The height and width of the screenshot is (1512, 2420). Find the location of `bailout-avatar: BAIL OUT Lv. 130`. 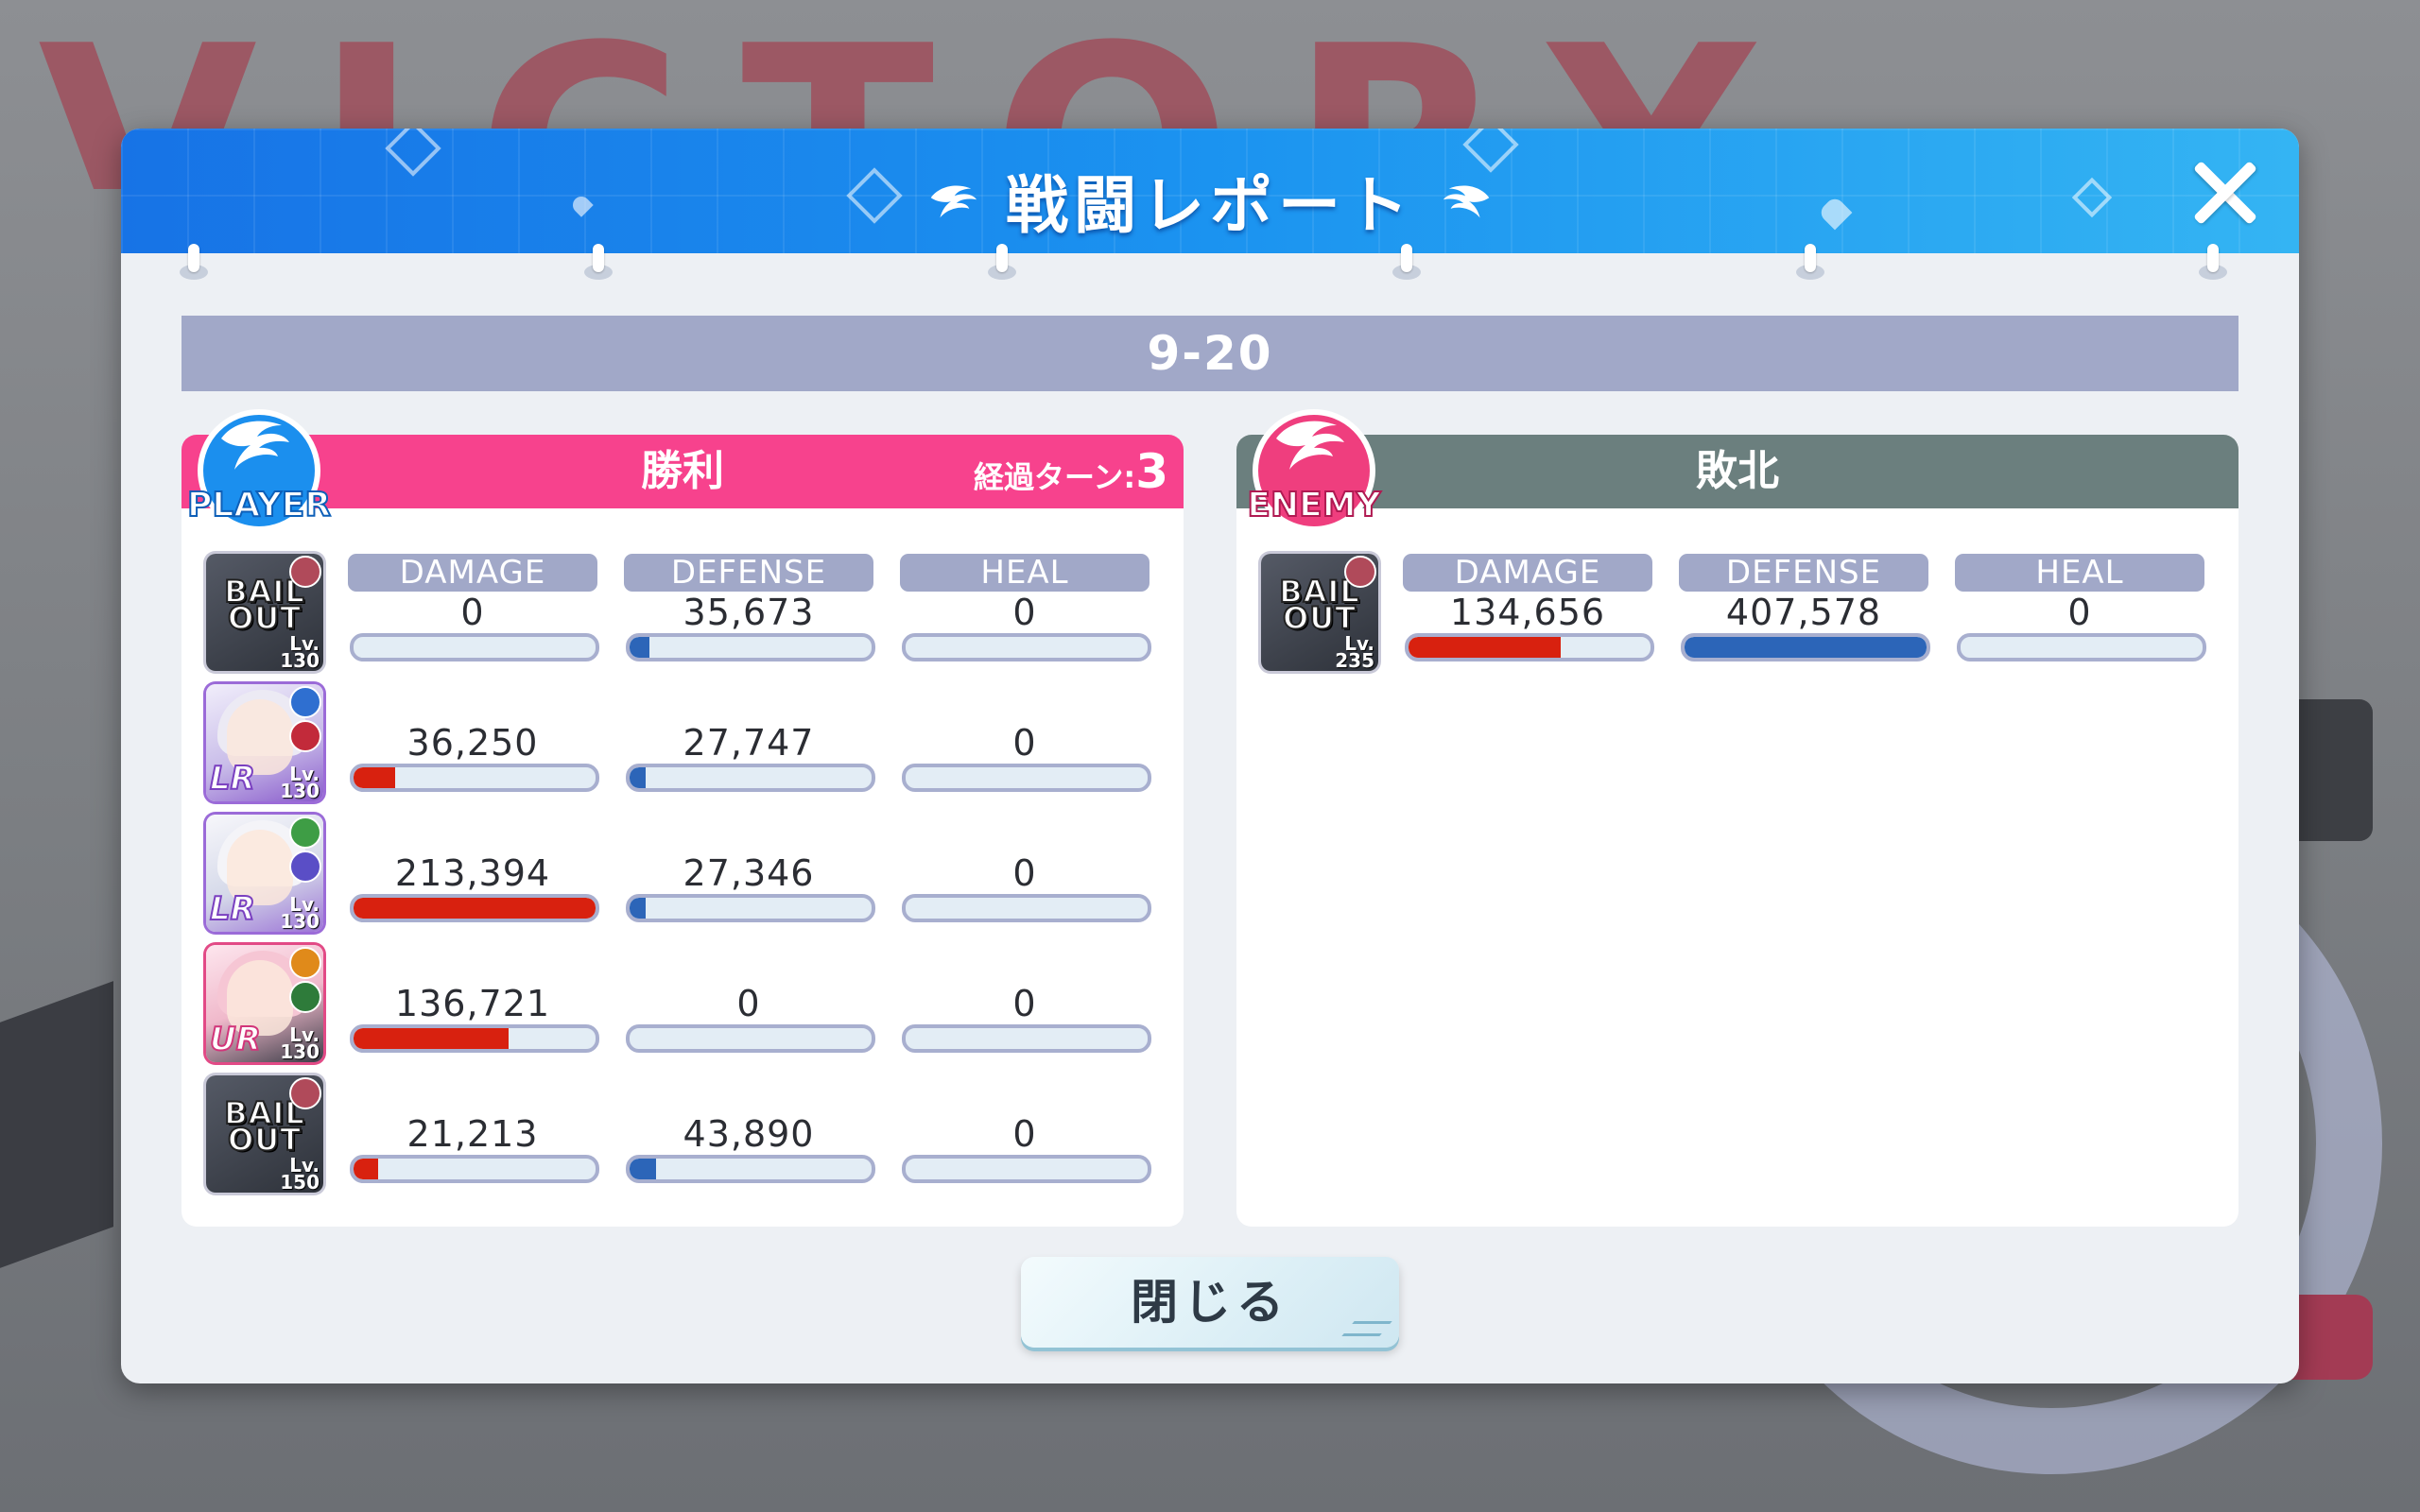

bailout-avatar: BAIL OUT Lv. 130 is located at coordinates (264, 612).